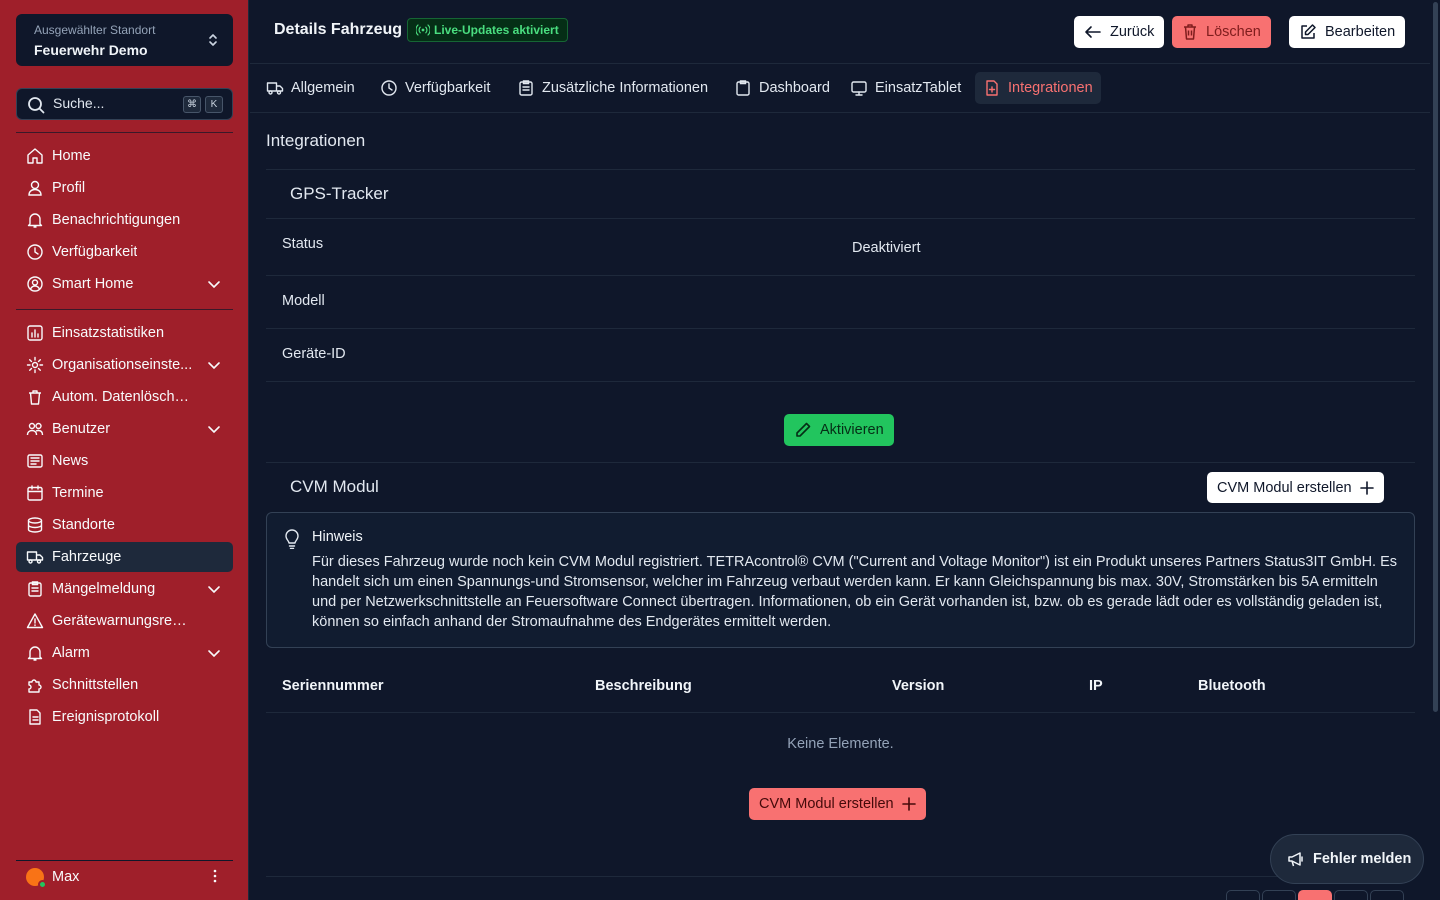 The image size is (1440, 900). What do you see at coordinates (124, 429) in the screenshot?
I see `sidebar-item-users: Benutzer` at bounding box center [124, 429].